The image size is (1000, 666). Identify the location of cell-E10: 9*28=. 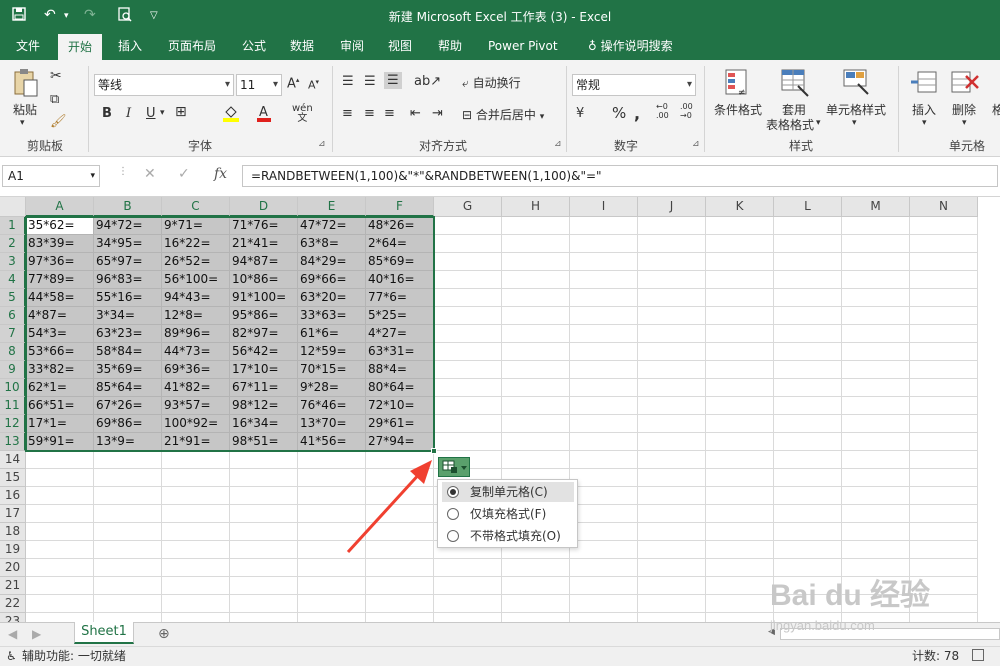
(332, 388).